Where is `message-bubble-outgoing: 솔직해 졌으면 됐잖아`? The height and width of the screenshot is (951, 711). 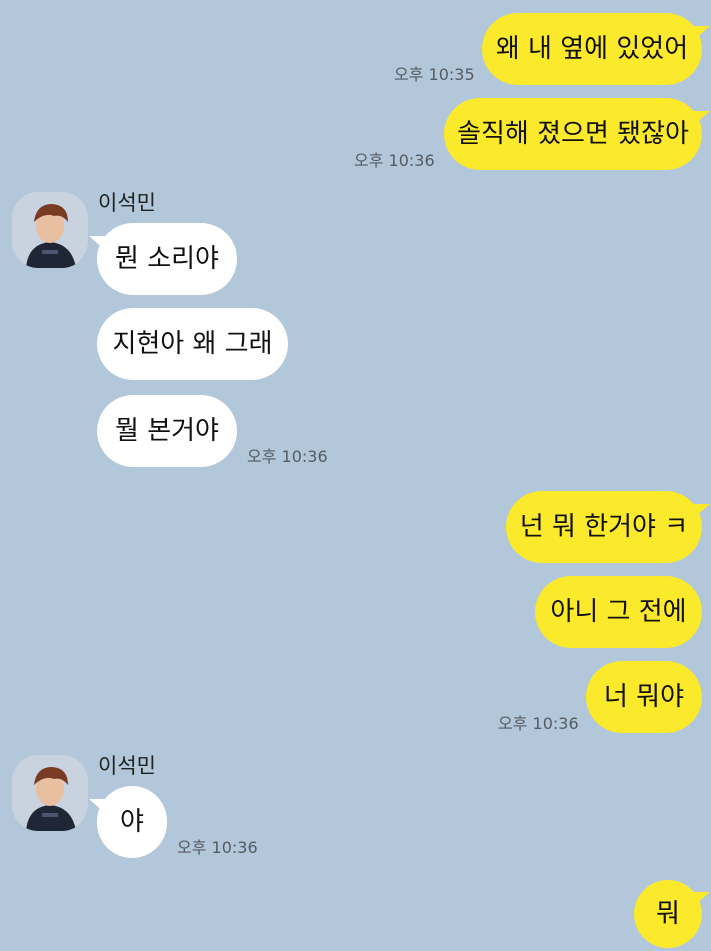 message-bubble-outgoing: 솔직해 졌으면 됐잖아 is located at coordinates (573, 134).